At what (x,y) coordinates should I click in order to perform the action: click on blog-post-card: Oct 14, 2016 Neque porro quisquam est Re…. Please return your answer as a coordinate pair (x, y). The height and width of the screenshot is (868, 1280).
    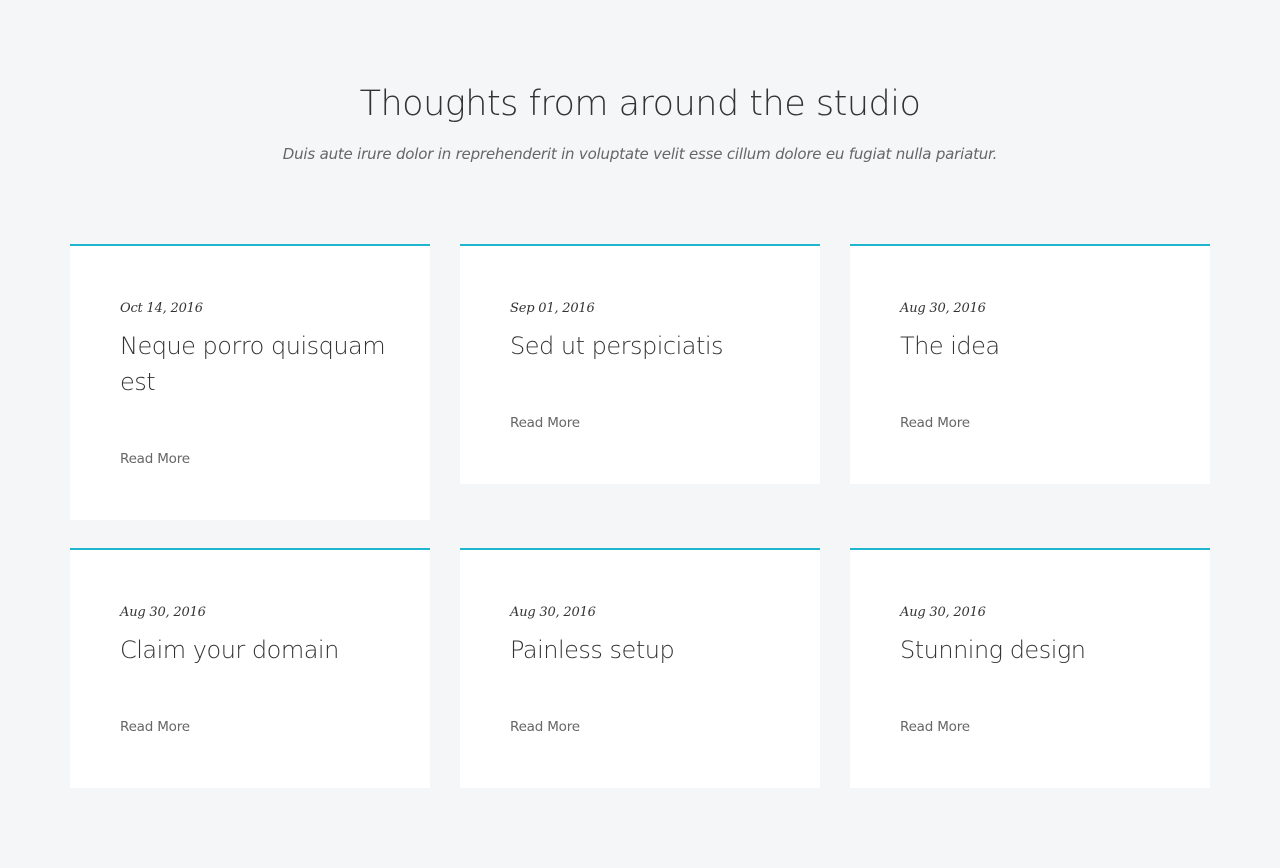
    Looking at the image, I should click on (250, 382).